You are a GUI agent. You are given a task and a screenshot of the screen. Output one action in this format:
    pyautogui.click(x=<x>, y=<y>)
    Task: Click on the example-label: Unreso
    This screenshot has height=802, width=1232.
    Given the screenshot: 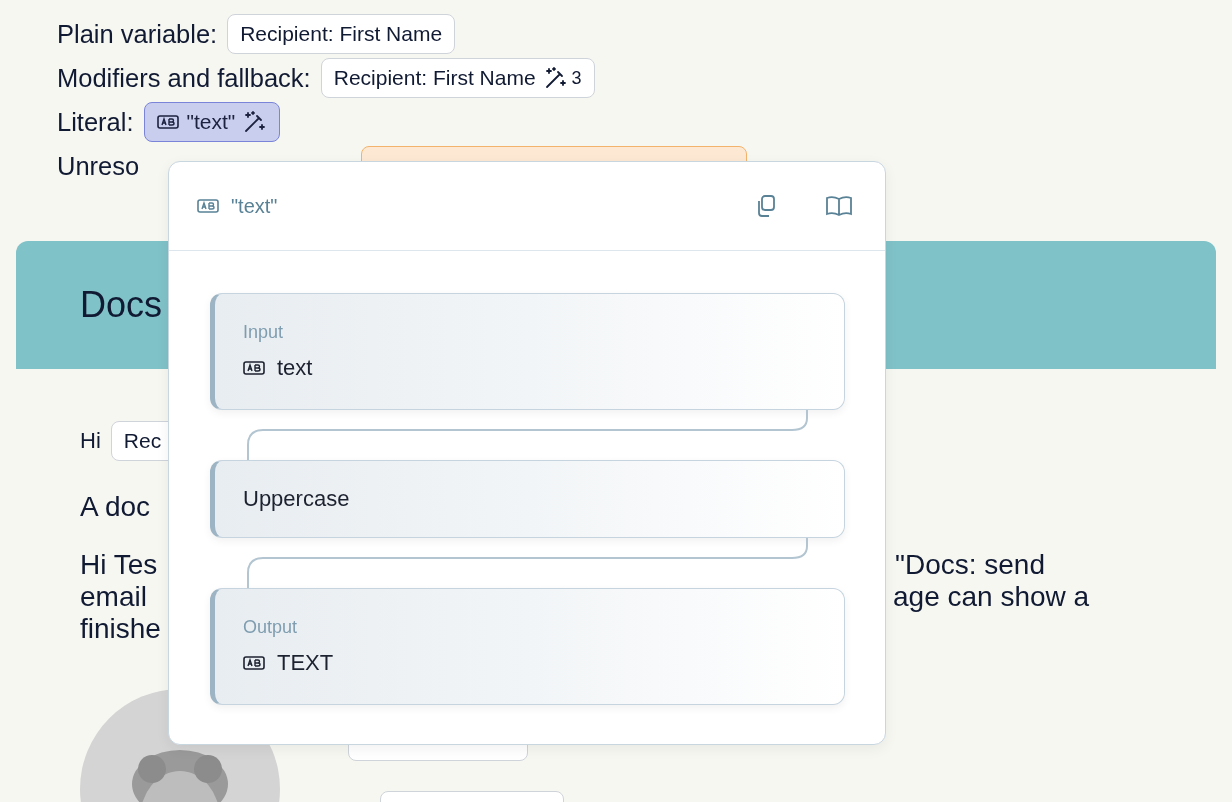 What is the action you would take?
    pyautogui.click(x=98, y=166)
    